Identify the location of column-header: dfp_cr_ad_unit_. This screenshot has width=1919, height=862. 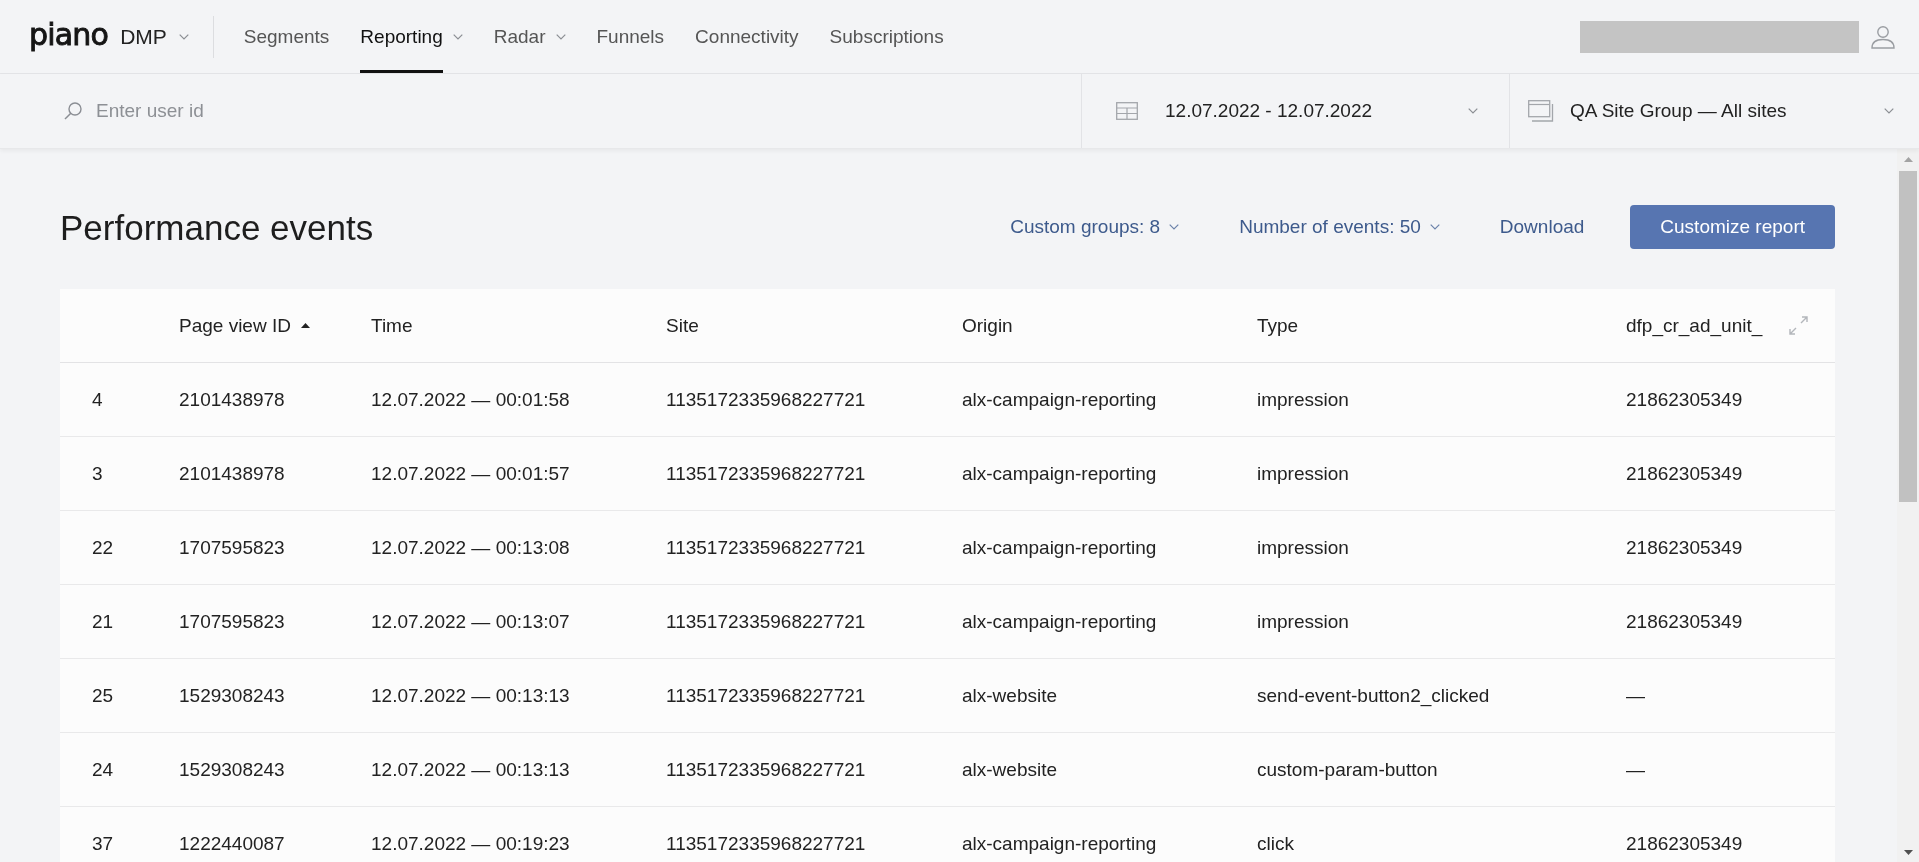
(1694, 325).